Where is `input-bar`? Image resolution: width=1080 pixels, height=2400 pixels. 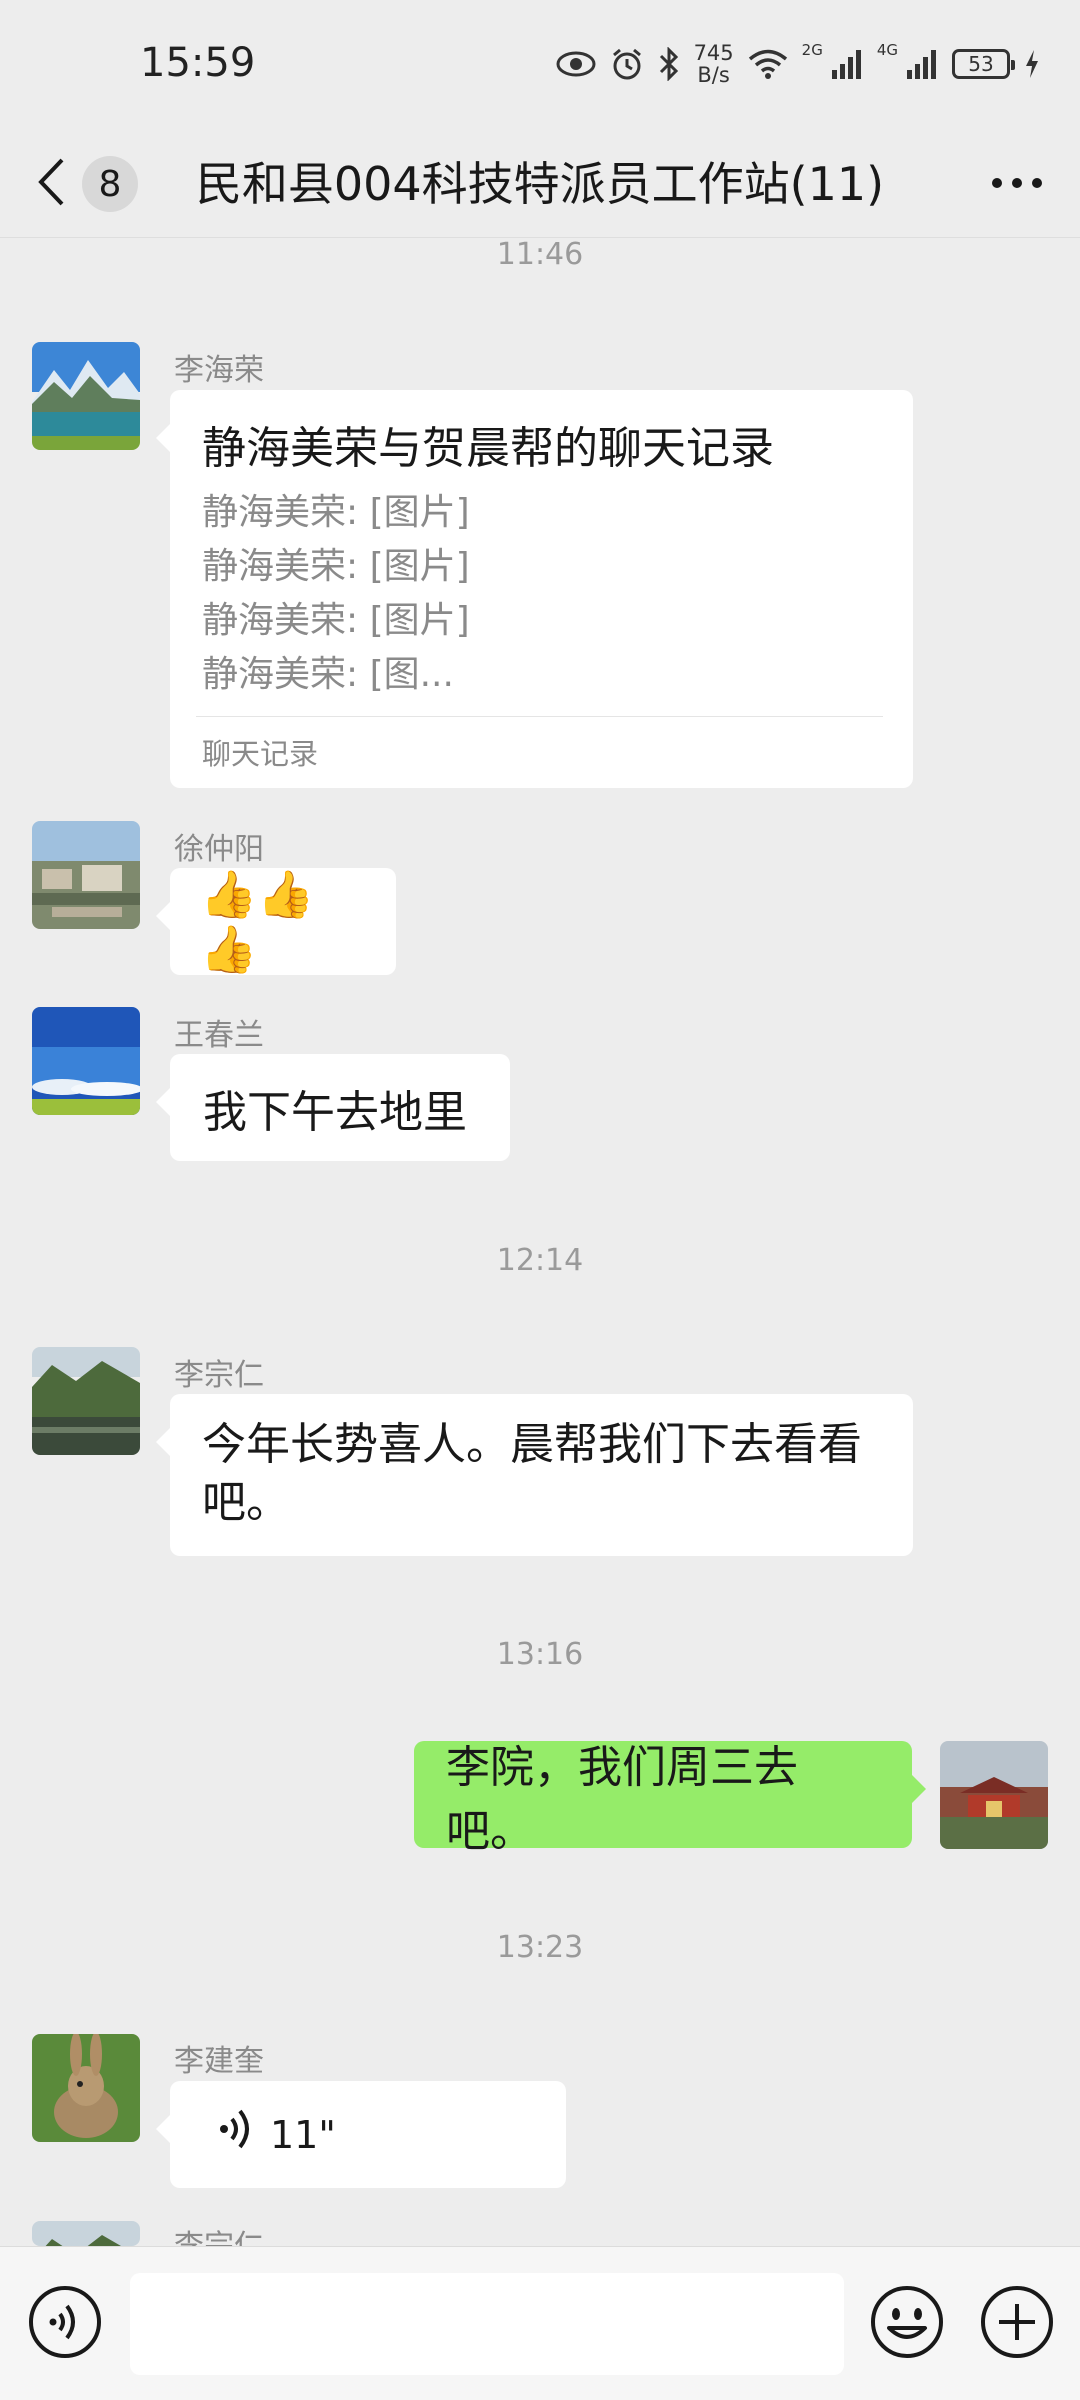
input-bar is located at coordinates (540, 2323).